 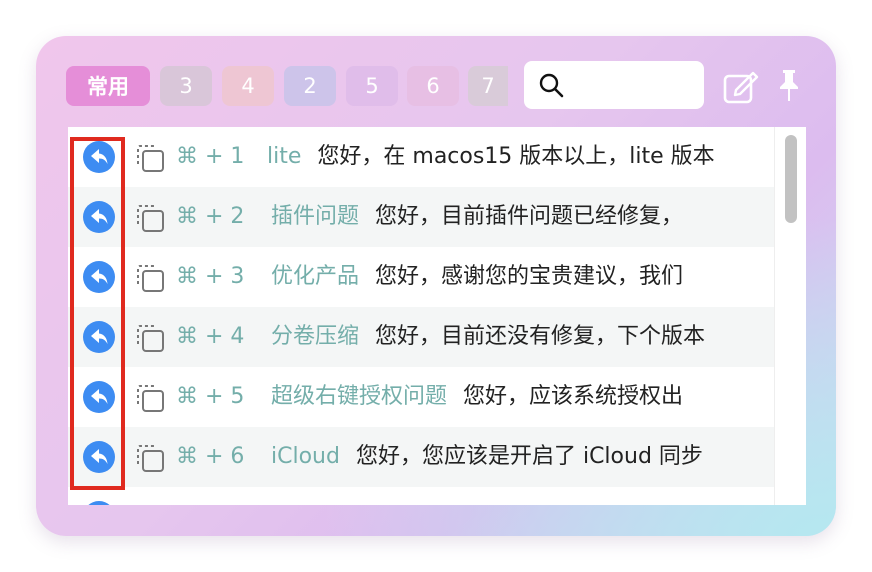 I want to click on tab-7: 7, so click(x=488, y=86).